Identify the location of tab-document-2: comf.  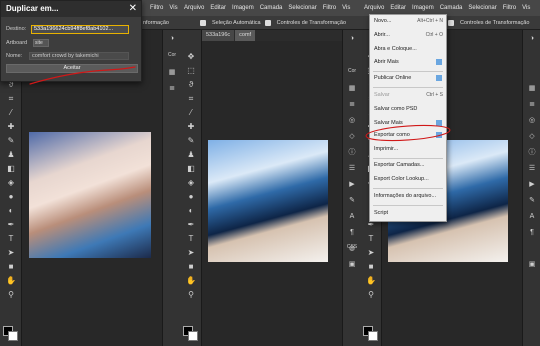
(245, 35).